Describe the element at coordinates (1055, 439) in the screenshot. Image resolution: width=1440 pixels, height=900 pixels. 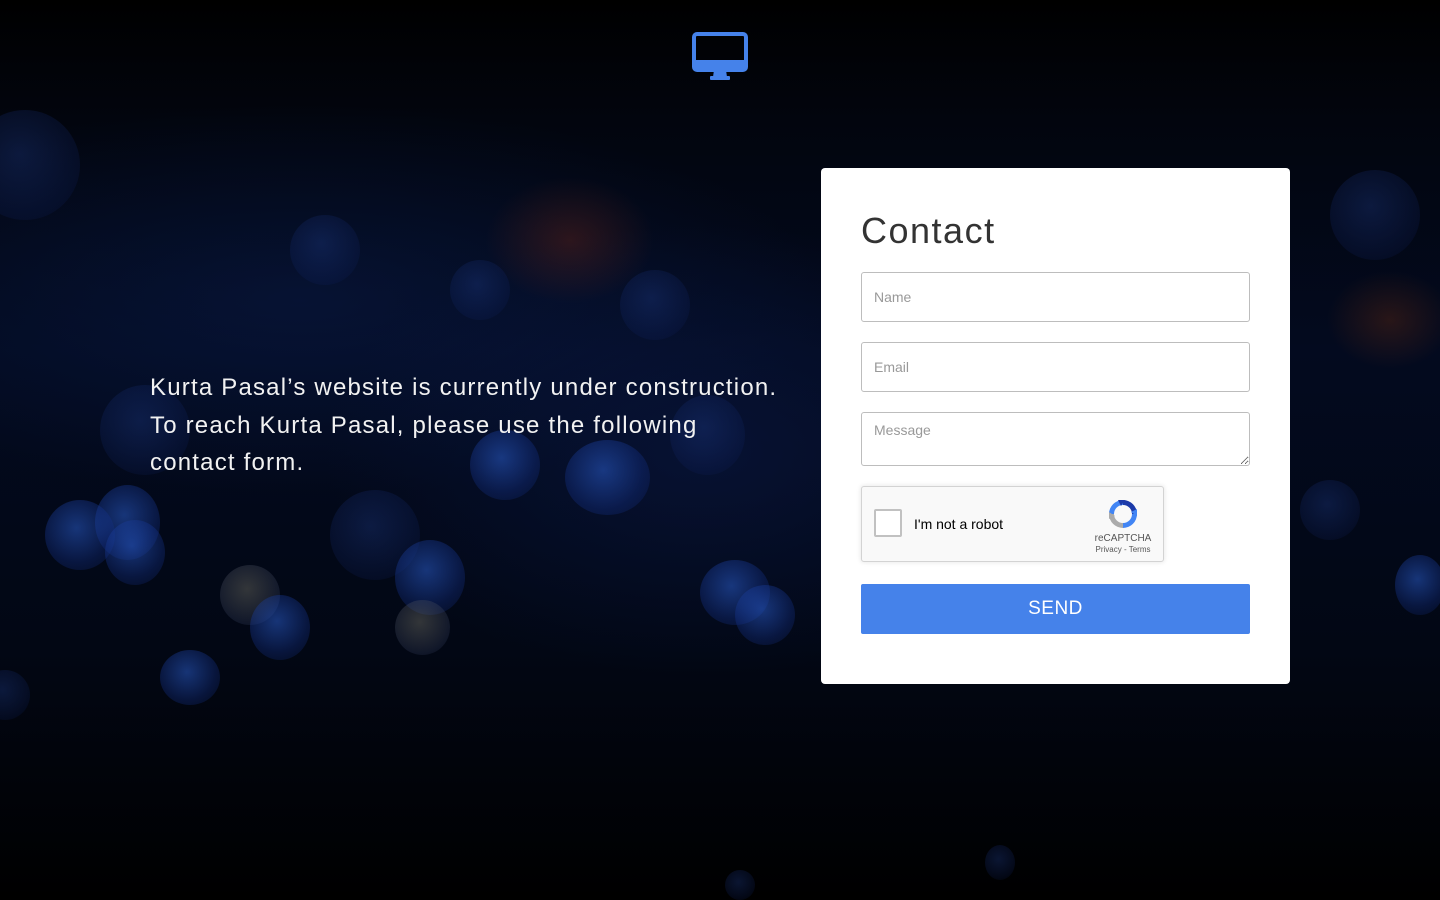
I see `message-textarea` at that location.